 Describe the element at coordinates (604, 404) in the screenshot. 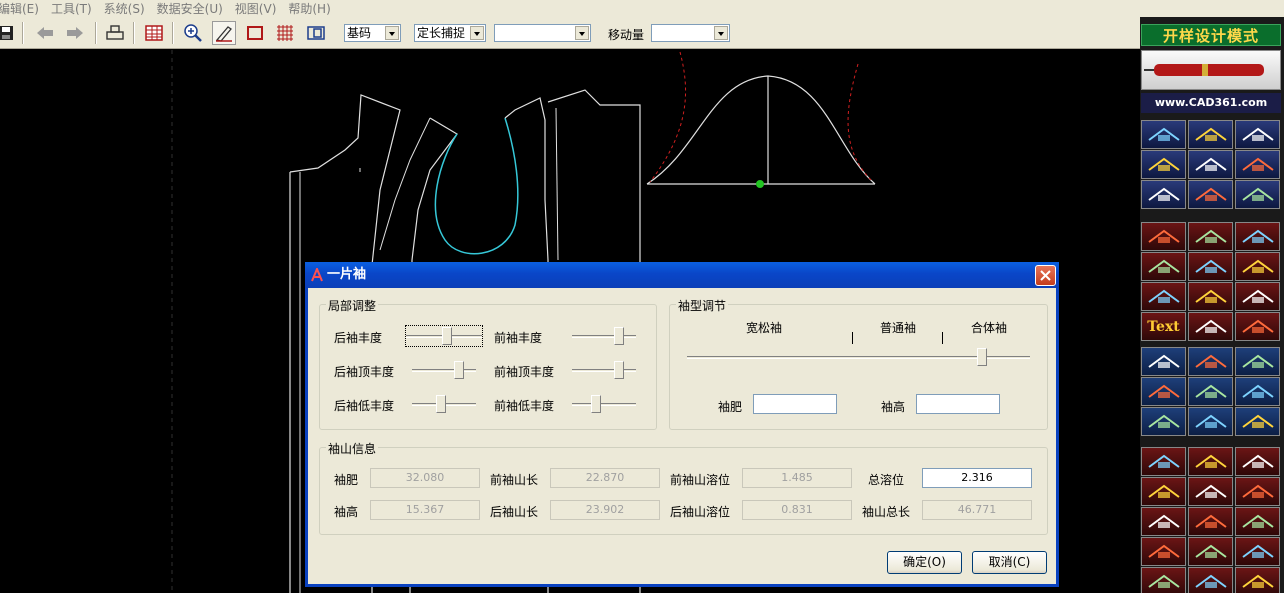

I see `front-low-slider` at that location.